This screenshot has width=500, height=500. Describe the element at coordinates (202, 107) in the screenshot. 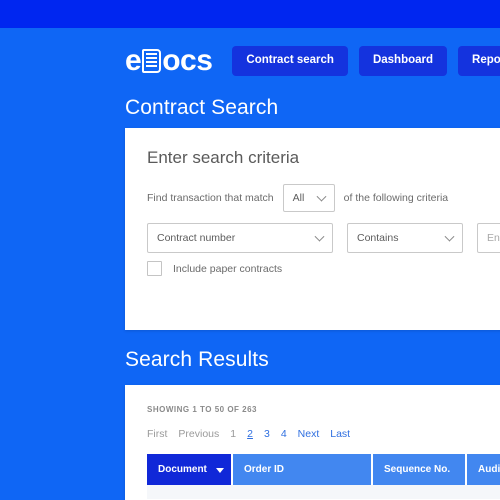

I see `page-title: Contract Search` at that location.